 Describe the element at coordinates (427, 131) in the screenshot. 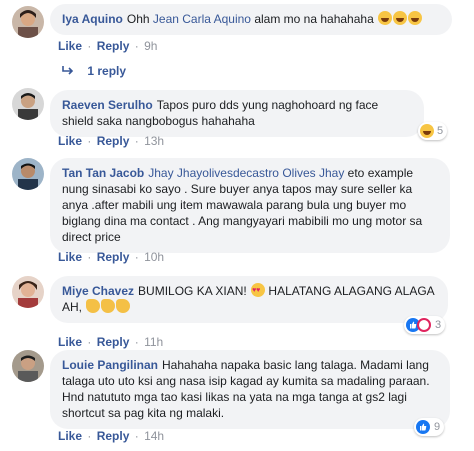

I see `haha-reaction-icon` at that location.